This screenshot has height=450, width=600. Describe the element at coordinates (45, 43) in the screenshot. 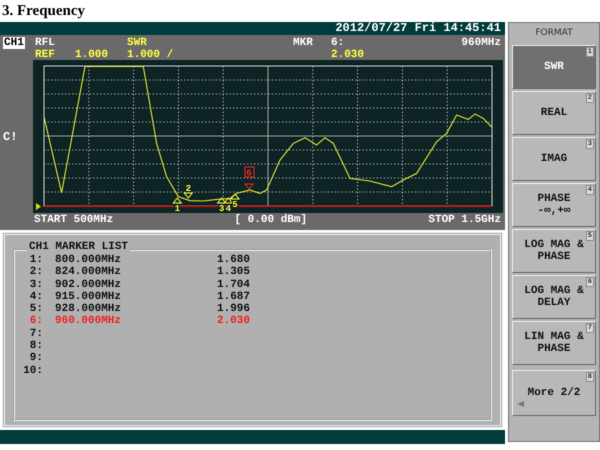

I see `measurement-label: RFL` at that location.